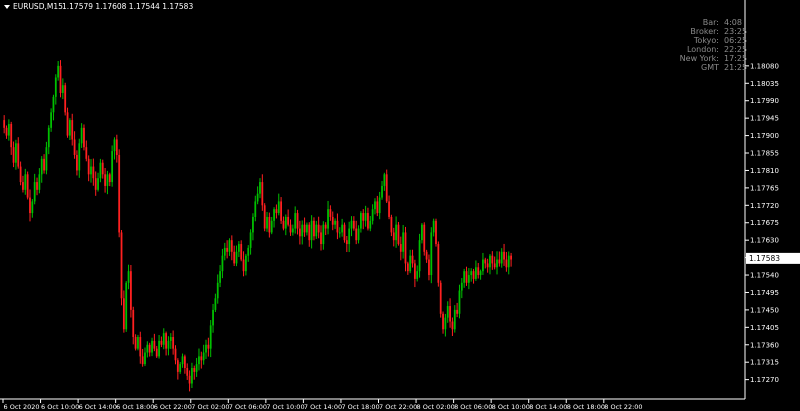 This screenshot has width=800, height=411. I want to click on info-label: London:, so click(703, 49).